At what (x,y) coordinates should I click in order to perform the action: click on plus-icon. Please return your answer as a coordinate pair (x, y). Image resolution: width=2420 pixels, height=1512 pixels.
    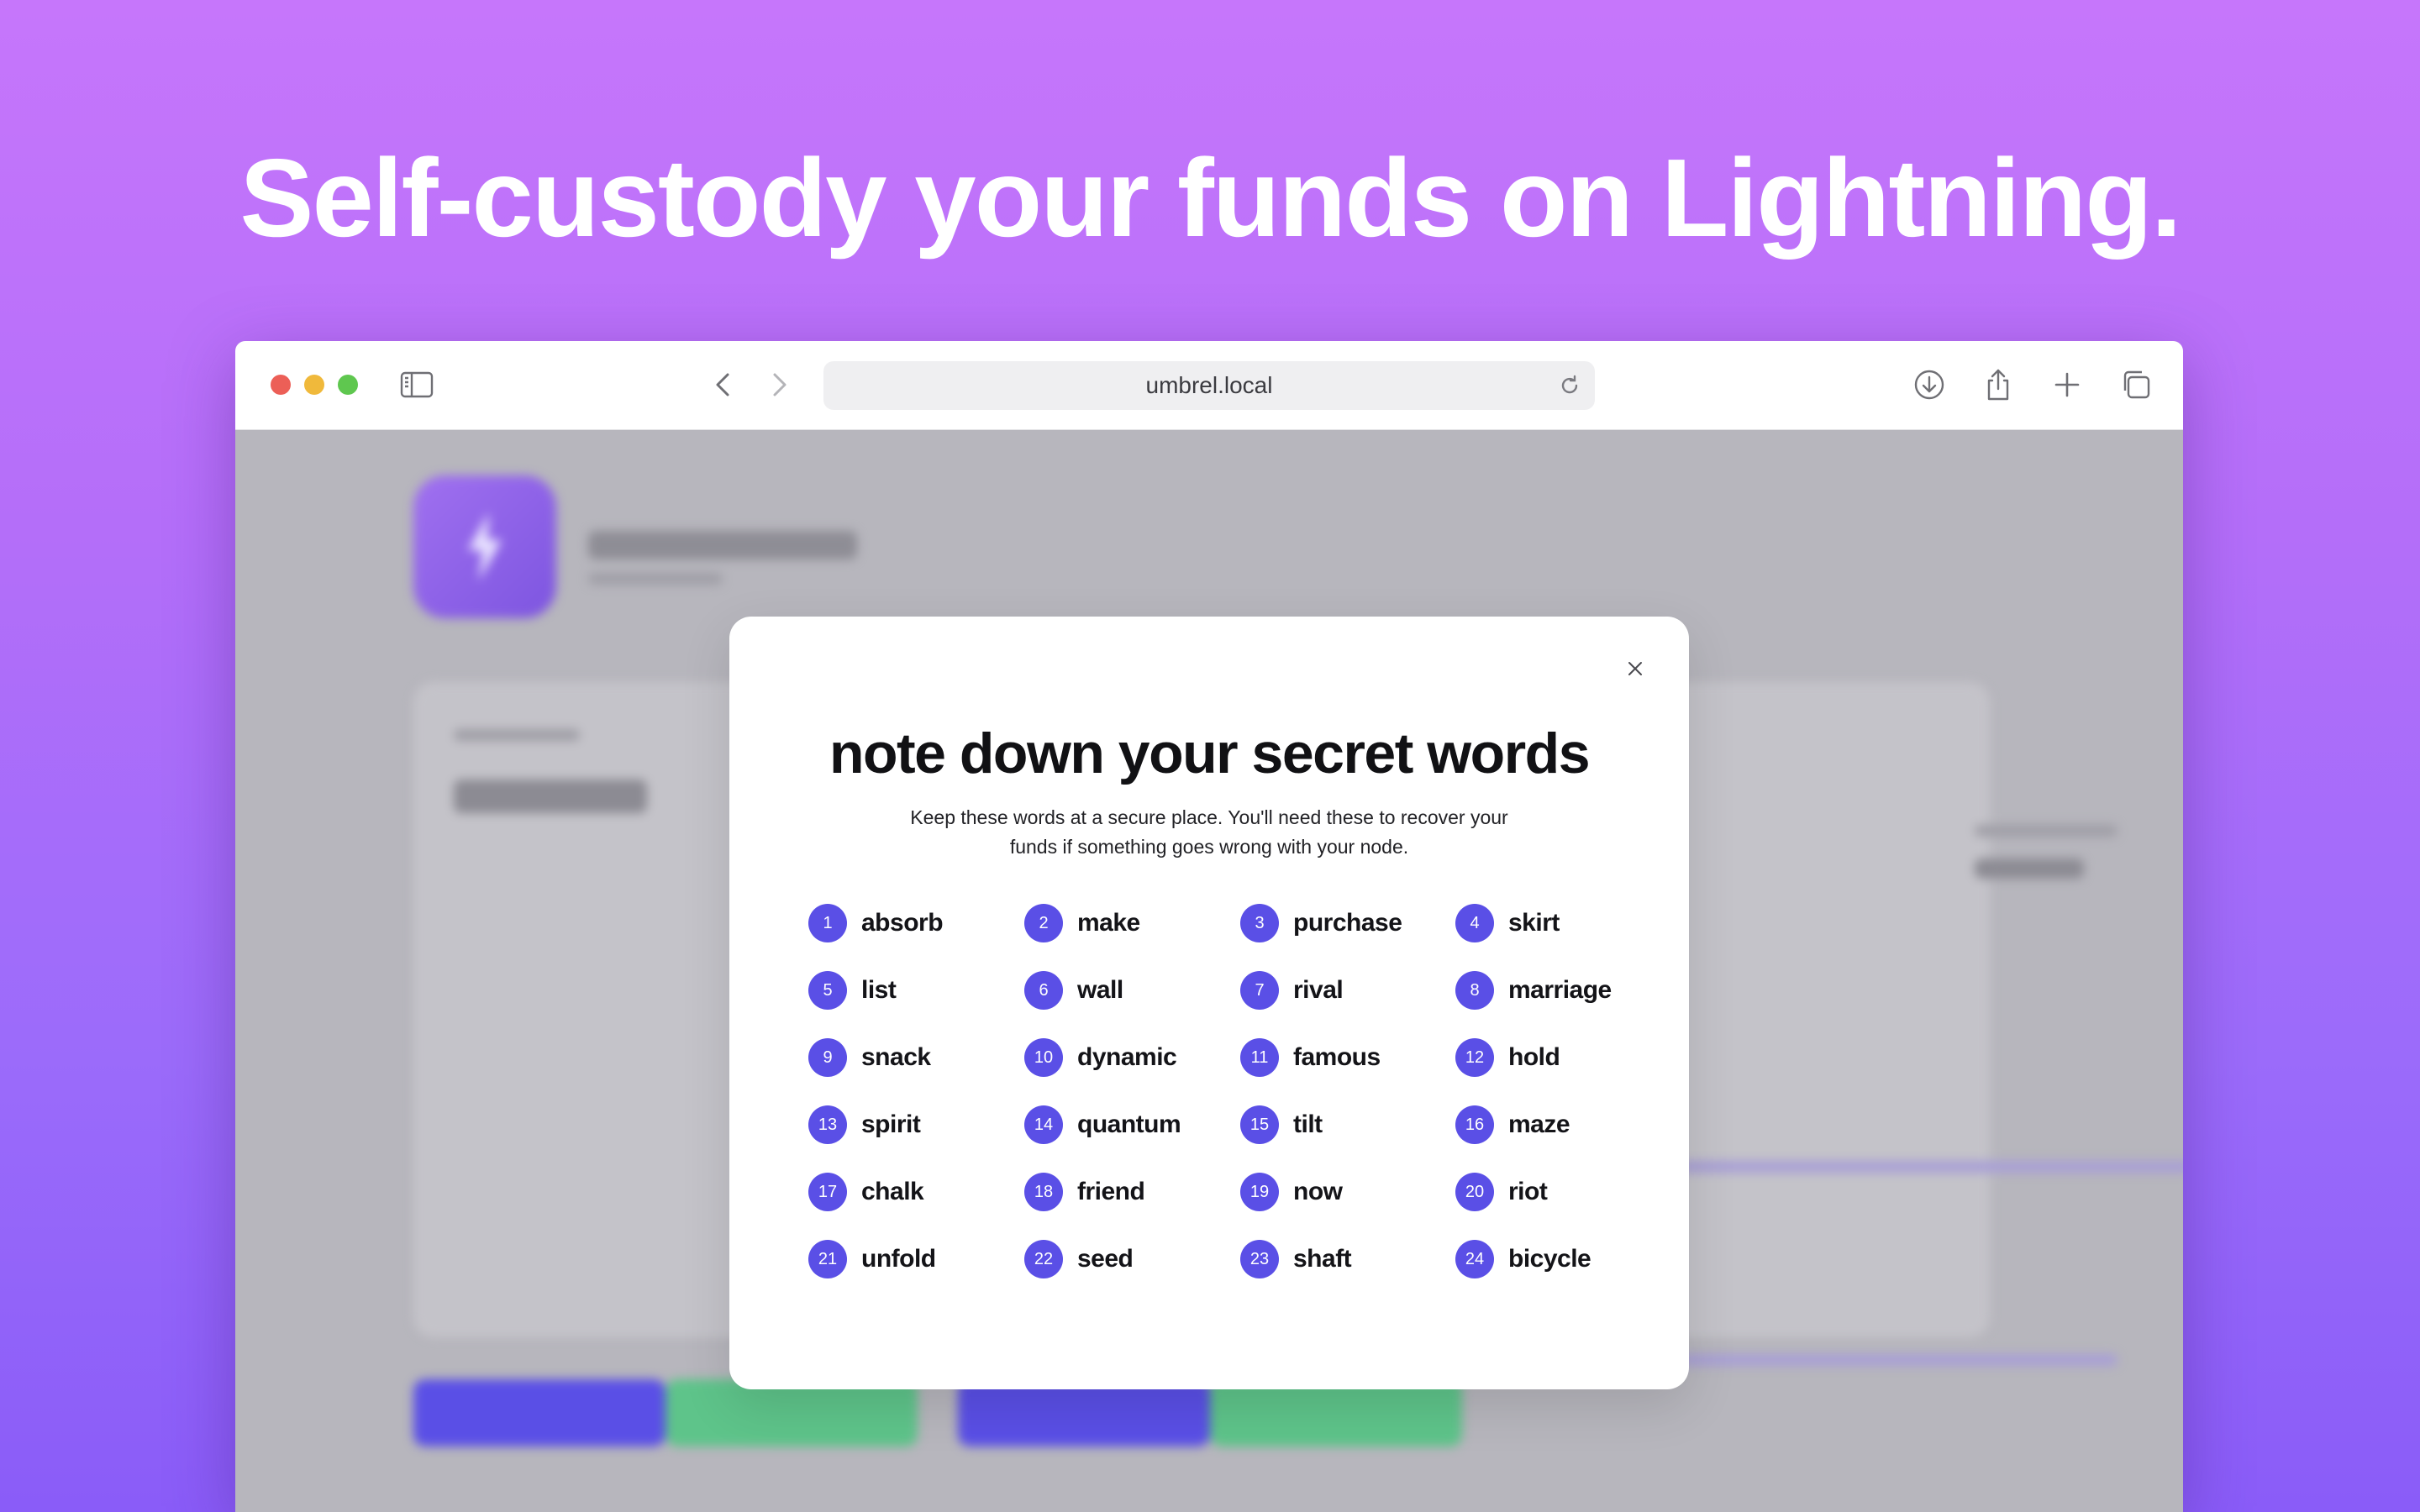
    Looking at the image, I should click on (2067, 384).